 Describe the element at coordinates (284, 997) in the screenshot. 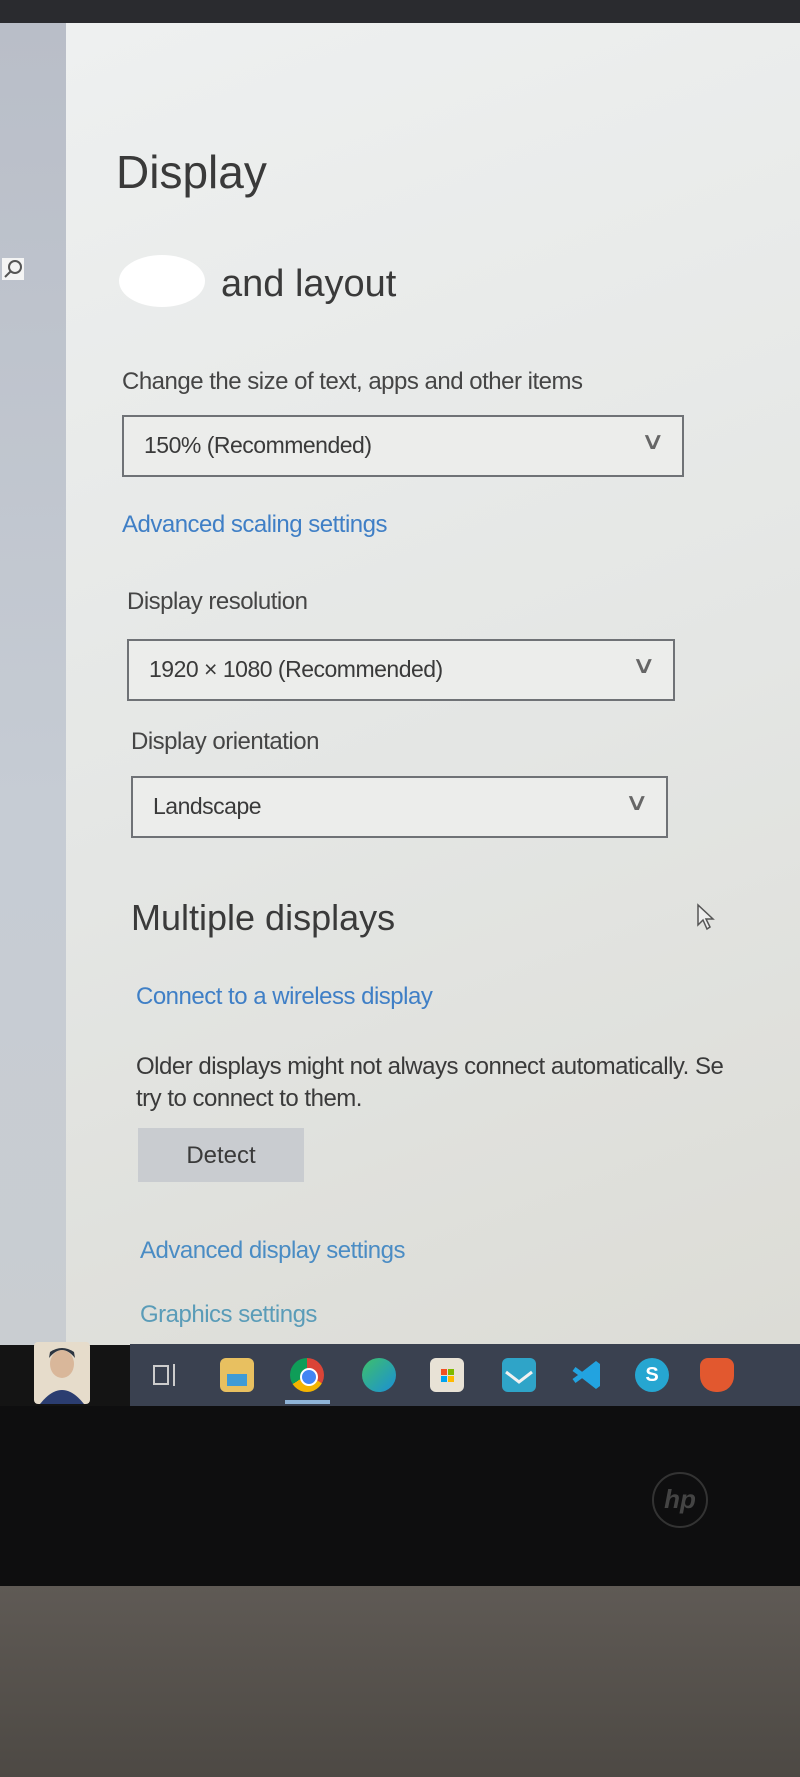

I see `connect-wireless-link: Connect to a wireless display` at that location.